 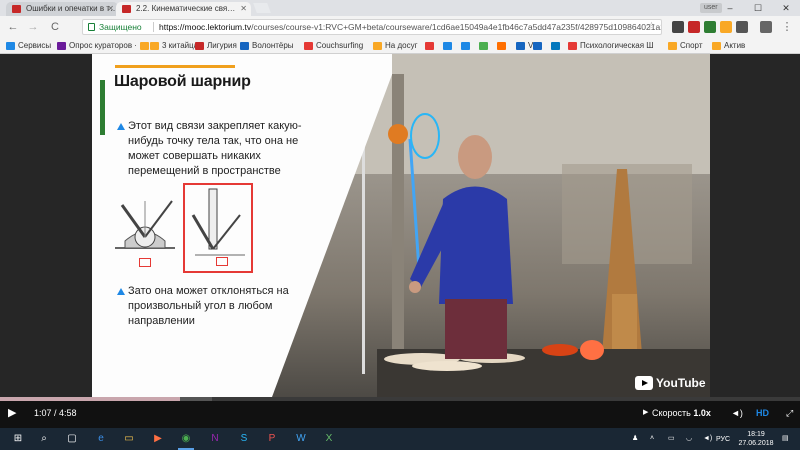 What do you see at coordinates (18, 439) in the screenshot?
I see `start-icon: ⊞` at bounding box center [18, 439].